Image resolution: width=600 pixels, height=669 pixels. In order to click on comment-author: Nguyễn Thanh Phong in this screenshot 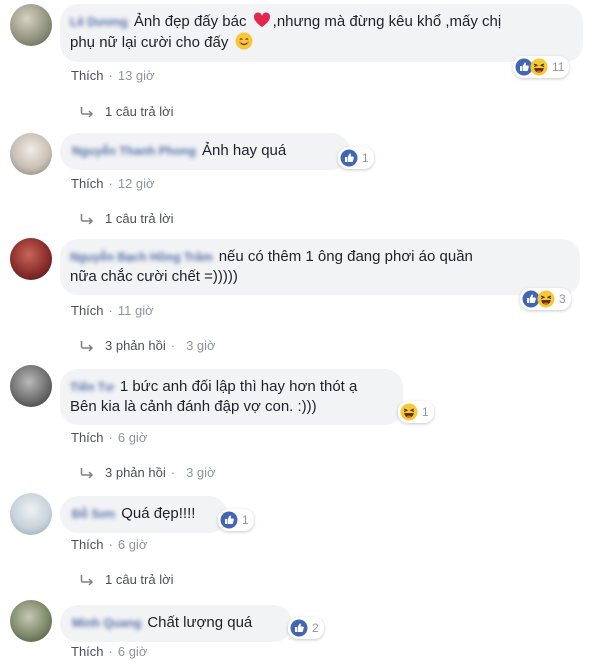, I will do `click(134, 151)`.